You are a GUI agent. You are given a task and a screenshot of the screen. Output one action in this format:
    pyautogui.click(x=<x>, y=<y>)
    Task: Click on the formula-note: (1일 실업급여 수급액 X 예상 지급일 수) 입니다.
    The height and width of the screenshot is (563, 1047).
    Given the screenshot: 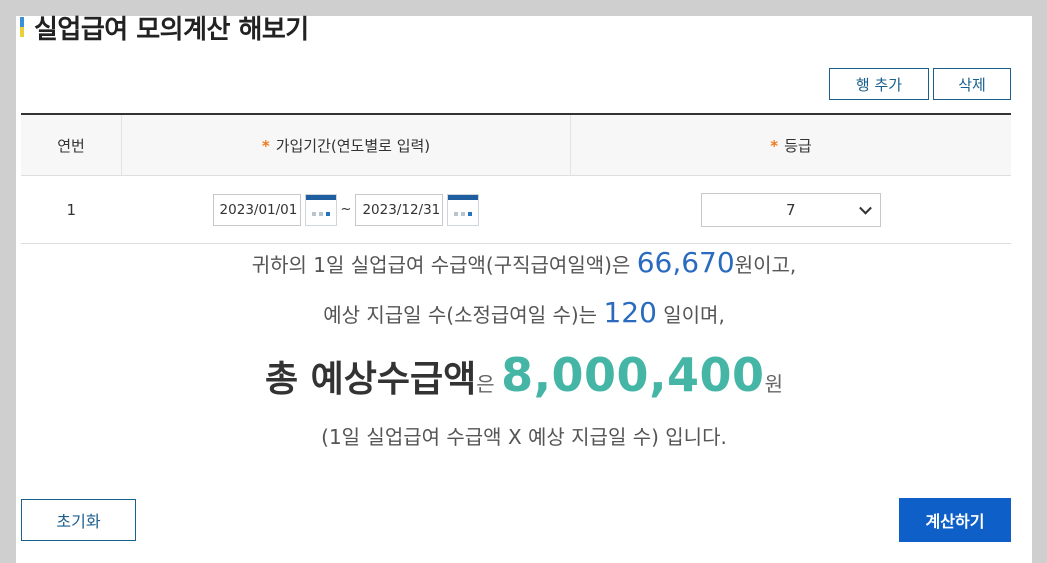 What is the action you would take?
    pyautogui.click(x=524, y=437)
    